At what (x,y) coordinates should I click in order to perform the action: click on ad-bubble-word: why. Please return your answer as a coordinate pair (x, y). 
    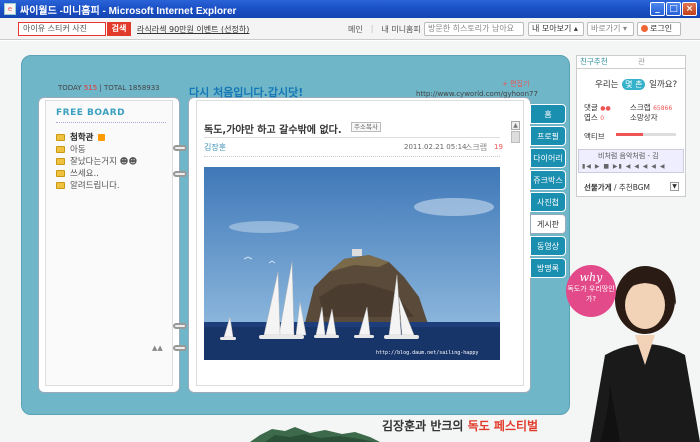
    Looking at the image, I should click on (591, 277).